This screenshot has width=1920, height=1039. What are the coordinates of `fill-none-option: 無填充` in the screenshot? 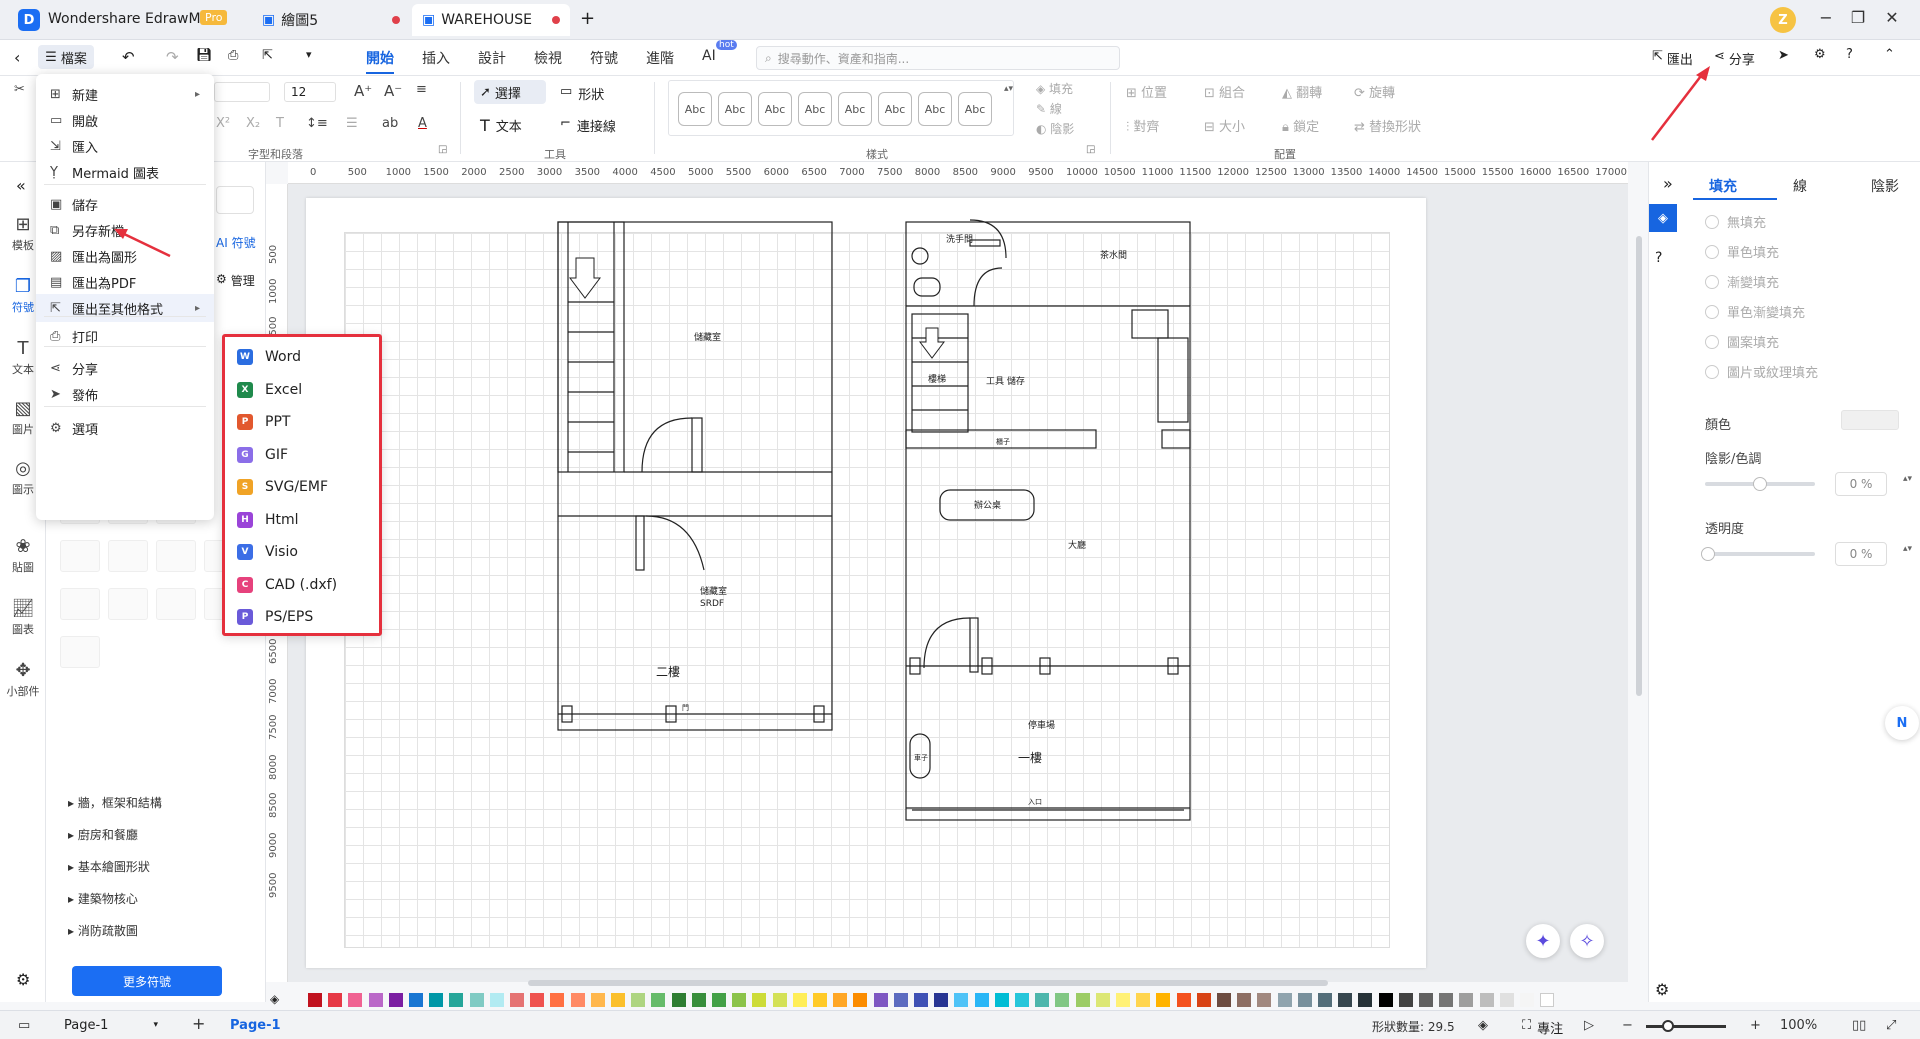 It's located at (1735, 221).